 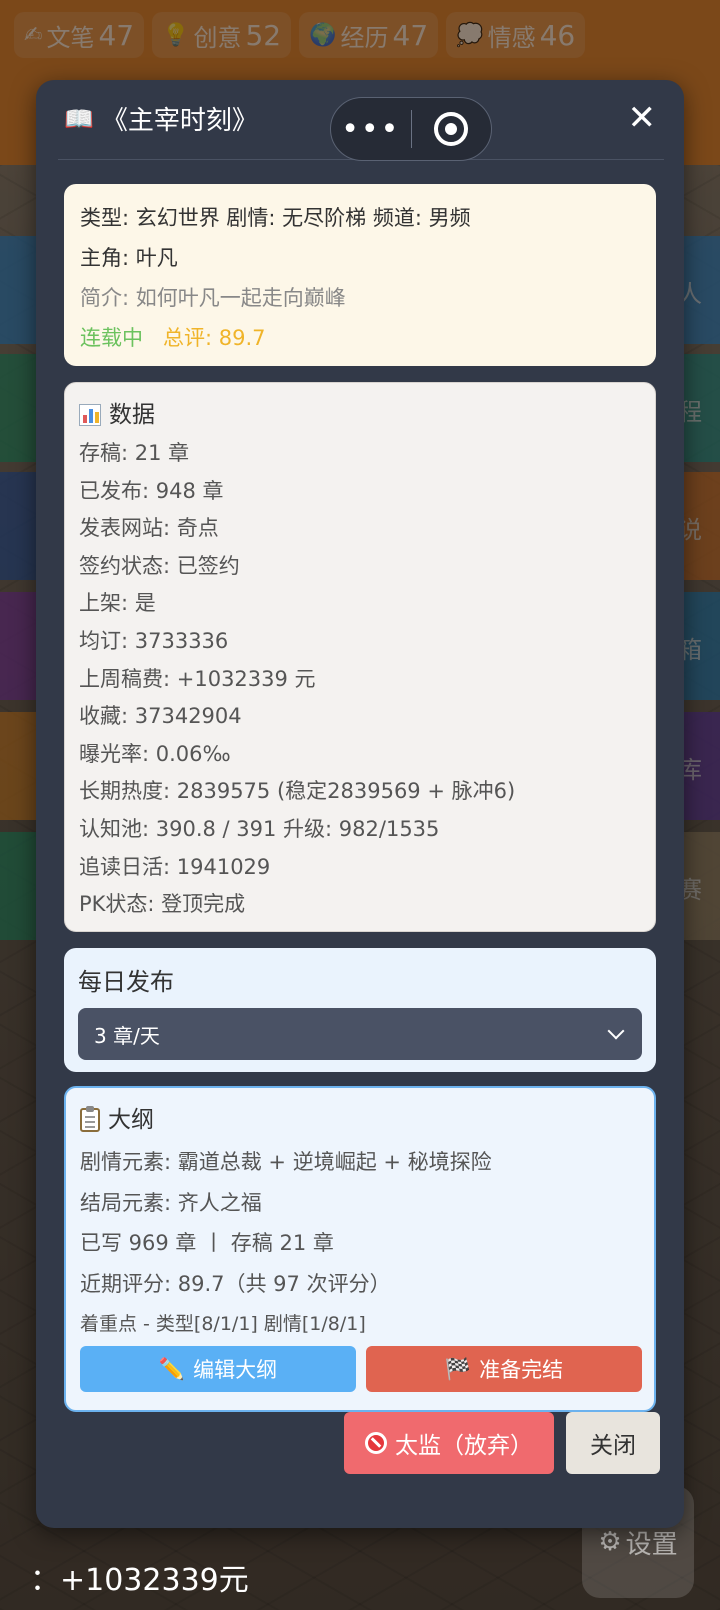 What do you see at coordinates (610, 1542) in the screenshot?
I see `gear-icon: ⚙` at bounding box center [610, 1542].